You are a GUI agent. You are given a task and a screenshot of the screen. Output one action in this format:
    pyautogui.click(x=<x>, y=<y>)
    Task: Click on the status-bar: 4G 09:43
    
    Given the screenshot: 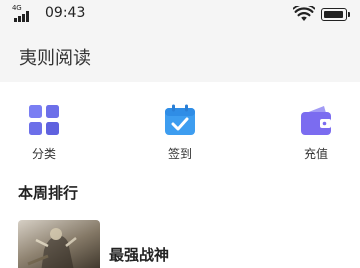 What is the action you would take?
    pyautogui.click(x=180, y=14)
    